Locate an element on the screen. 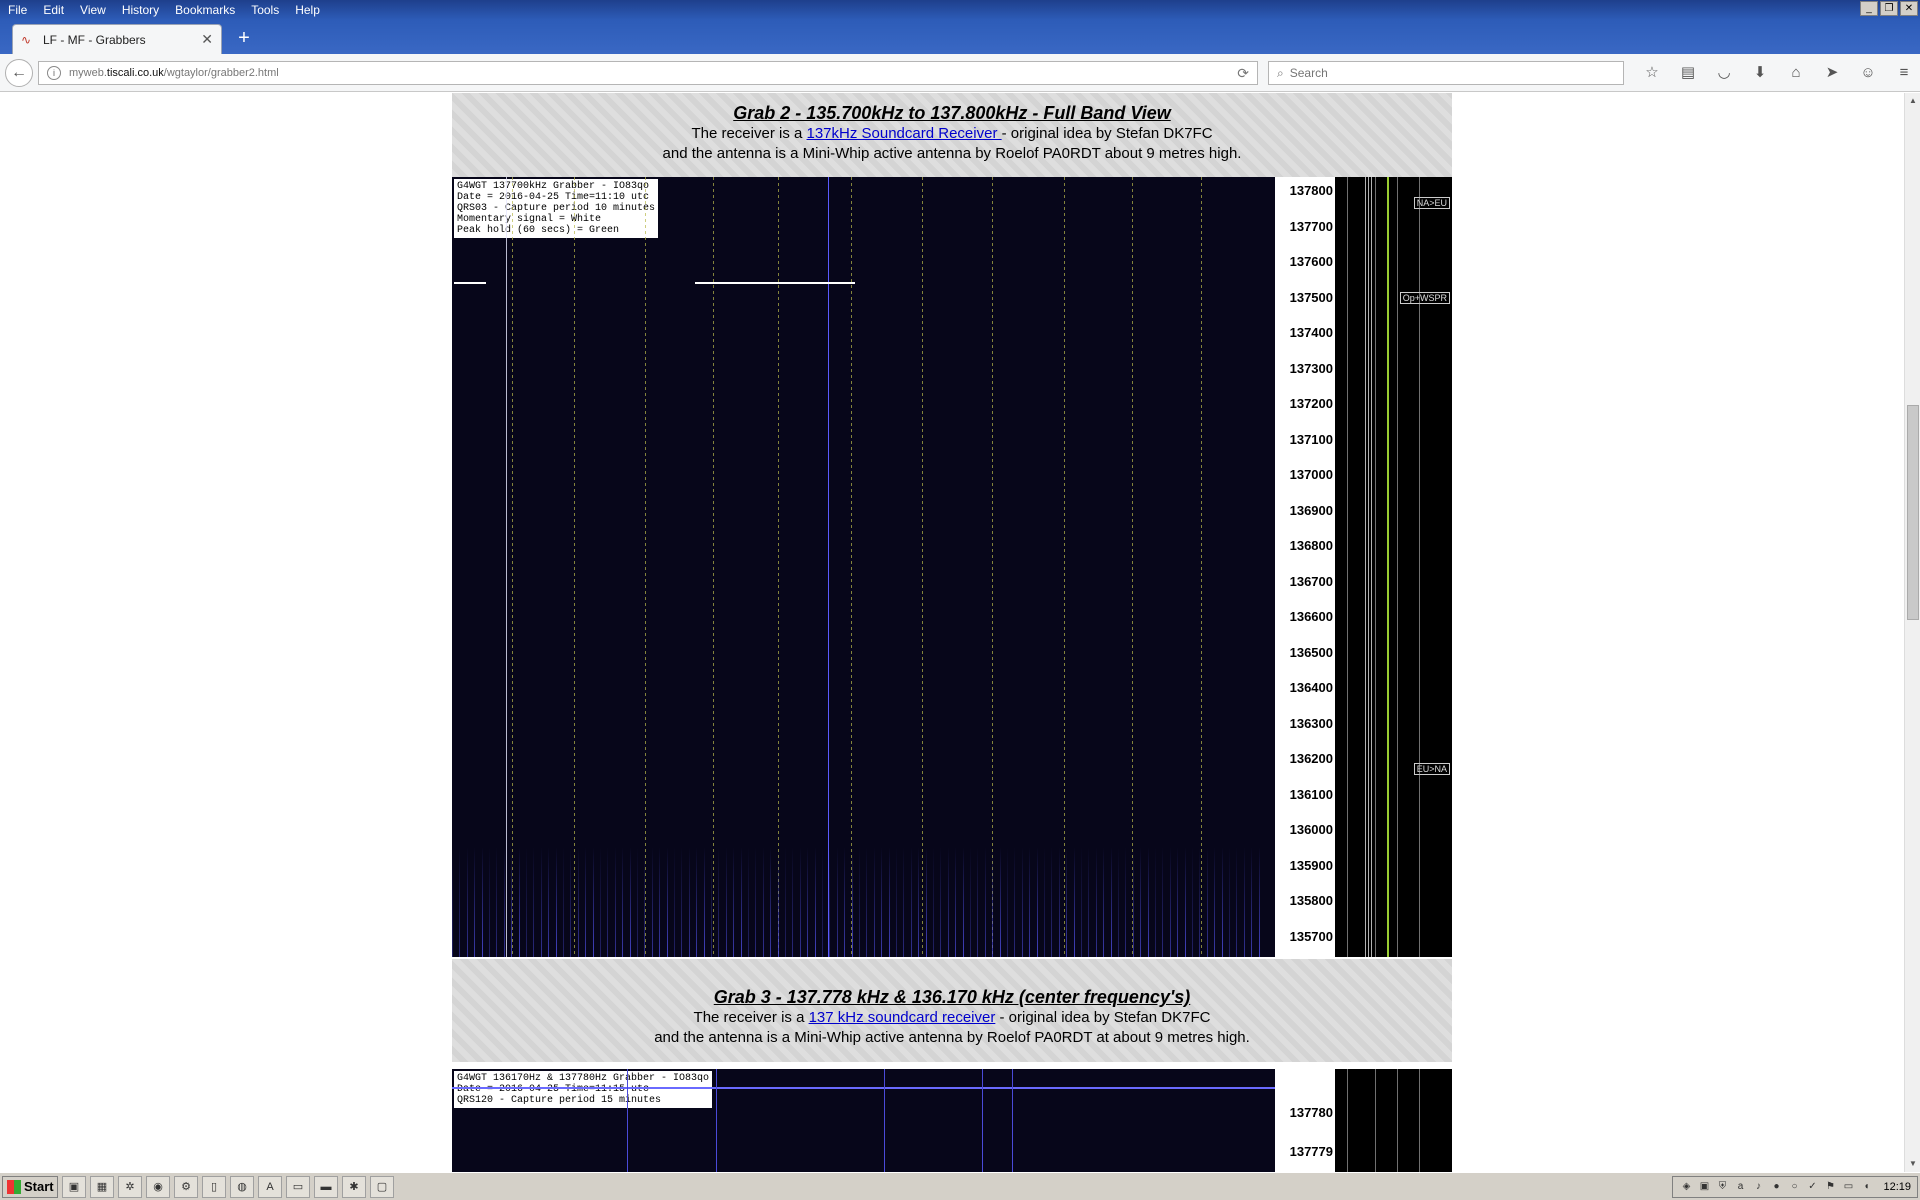 The height and width of the screenshot is (1200, 1920). grab2-receiver-link: 137kHz Soundcard Receiver is located at coordinates (904, 133).